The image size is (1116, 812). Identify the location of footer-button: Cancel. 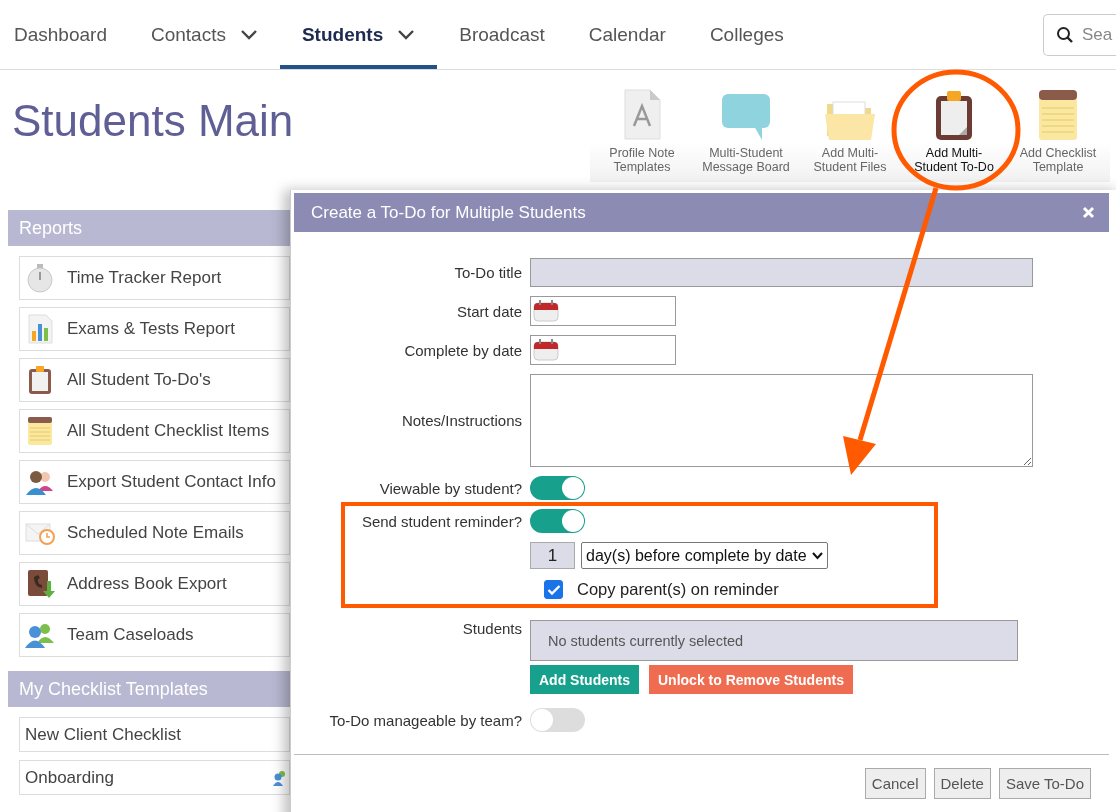
(895, 783).